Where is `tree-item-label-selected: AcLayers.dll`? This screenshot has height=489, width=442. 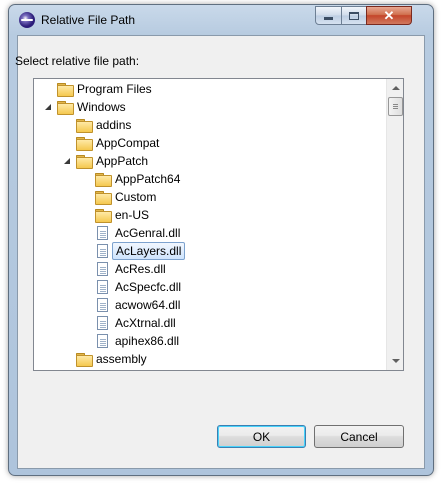
tree-item-label-selected: AcLayers.dll is located at coordinates (149, 251).